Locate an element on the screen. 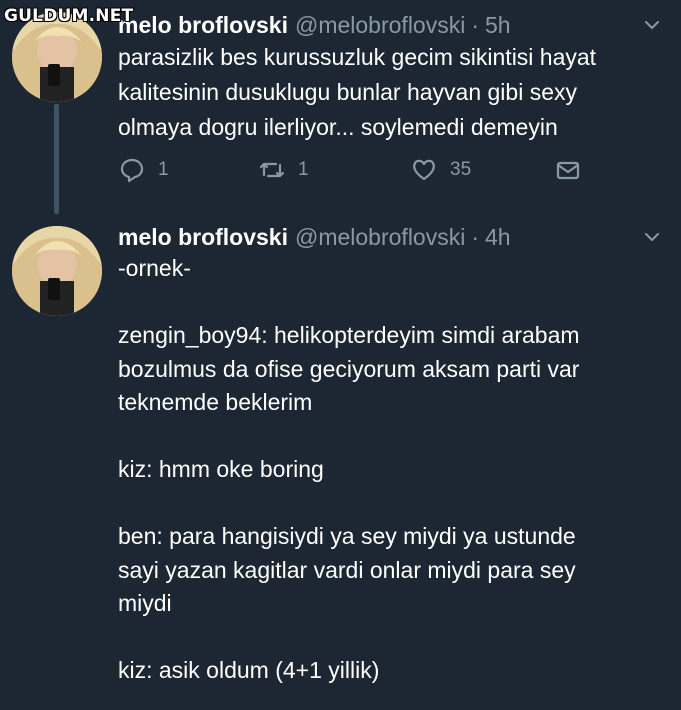 The image size is (681, 710). retweet-count: 1 is located at coordinates (303, 169).